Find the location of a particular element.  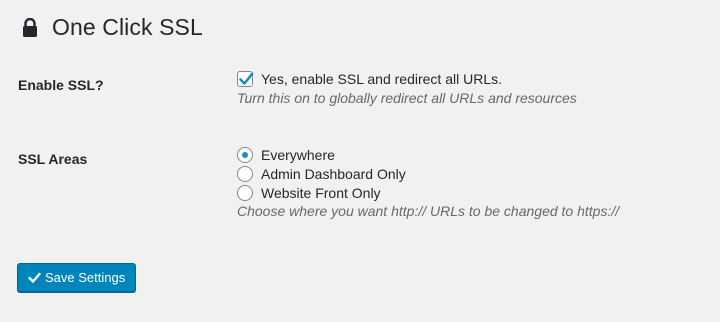

enable-ssl-checkbox-label: Yes, enable SSL and redirect all URLs. is located at coordinates (381, 79).